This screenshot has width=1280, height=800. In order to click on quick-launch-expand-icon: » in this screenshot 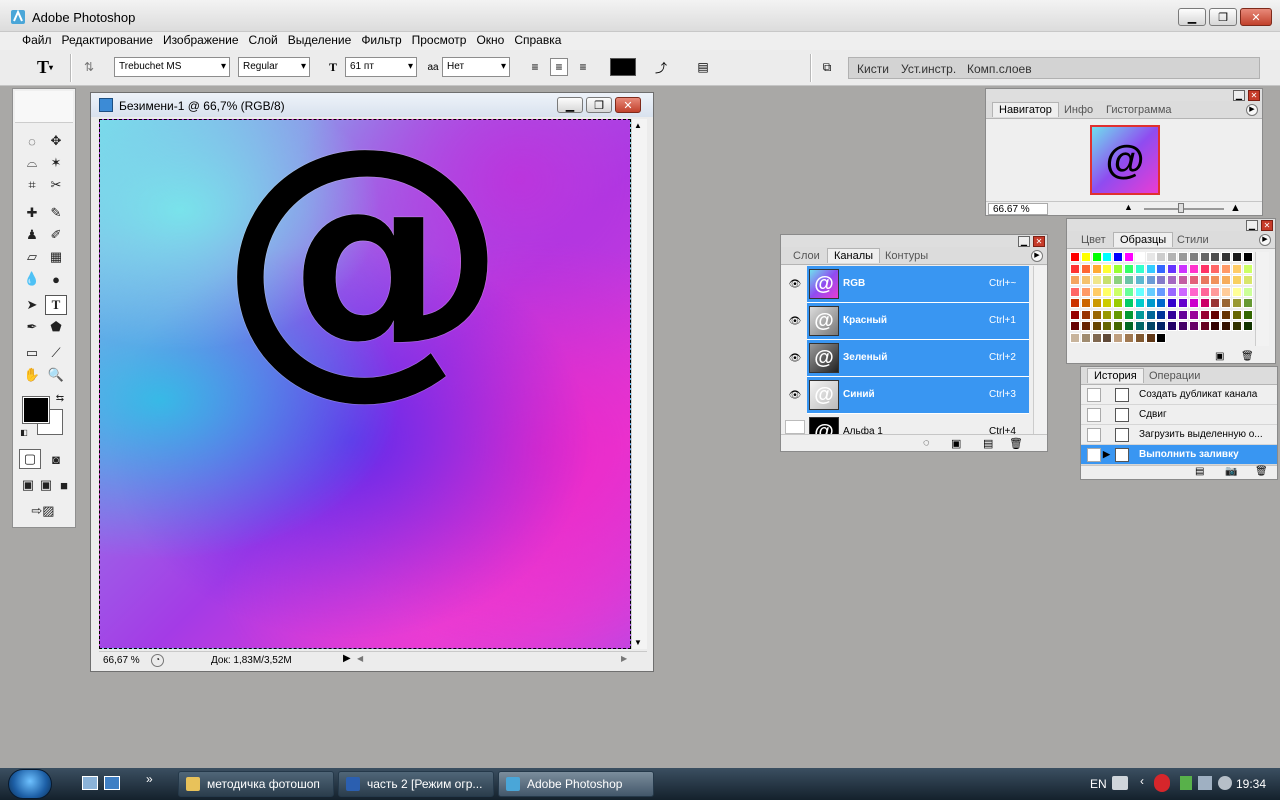, I will do `click(149, 779)`.